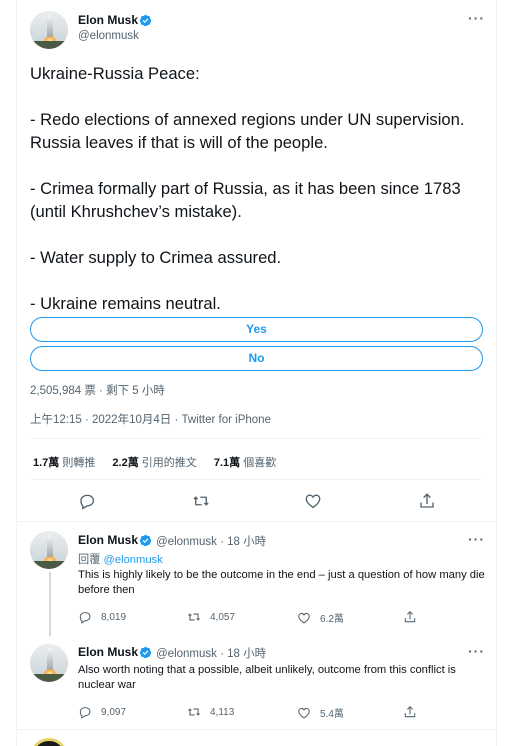 The width and height of the screenshot is (513, 746). Describe the element at coordinates (256, 358) in the screenshot. I see `poll-option-no: No` at that location.